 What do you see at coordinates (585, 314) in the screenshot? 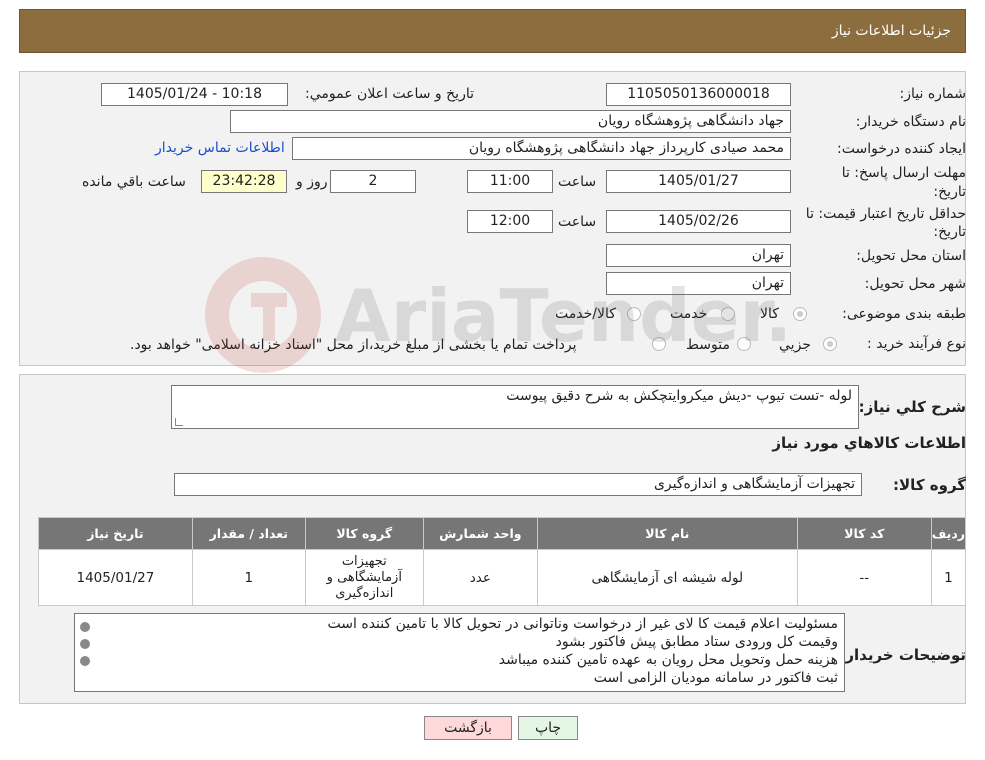
I see `category-option-goods-service: کالا/خدمت` at bounding box center [585, 314].